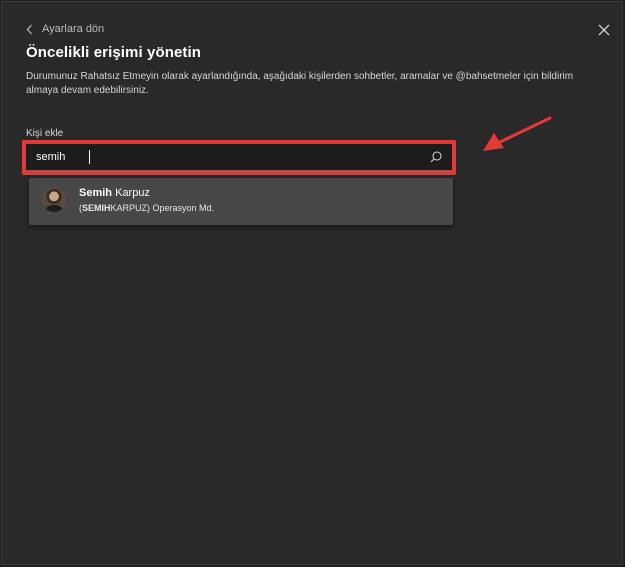 The height and width of the screenshot is (567, 625). I want to click on close-icon, so click(605, 30).